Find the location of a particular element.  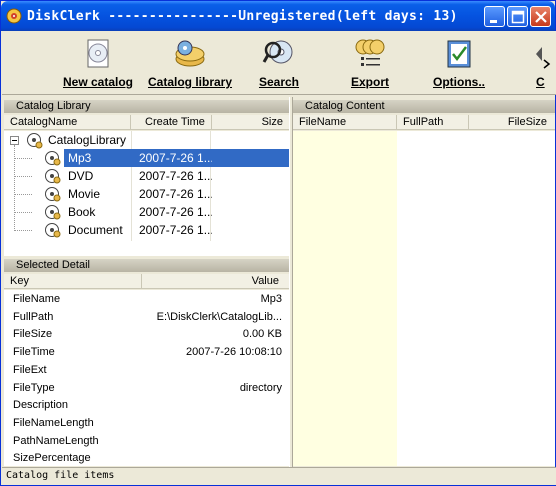

detail-row: FileNameLength is located at coordinates (147, 423).